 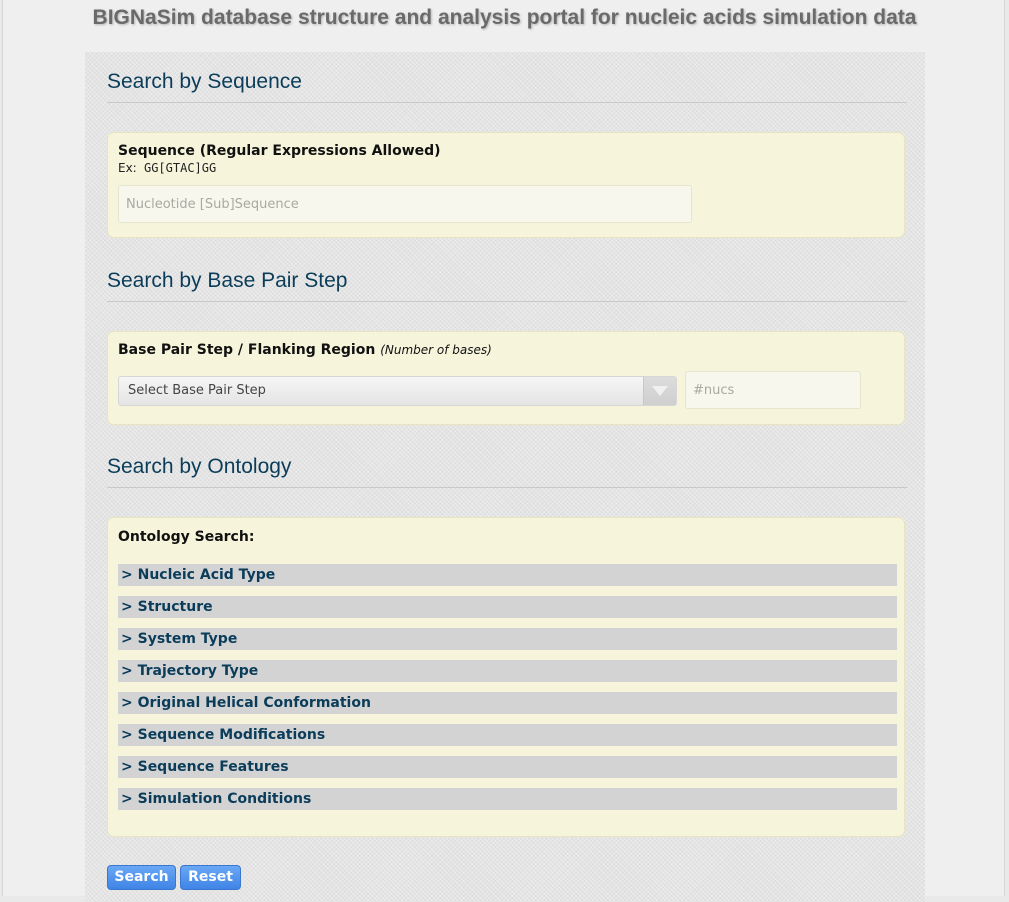 What do you see at coordinates (659, 391) in the screenshot?
I see `chevron-down-icon` at bounding box center [659, 391].